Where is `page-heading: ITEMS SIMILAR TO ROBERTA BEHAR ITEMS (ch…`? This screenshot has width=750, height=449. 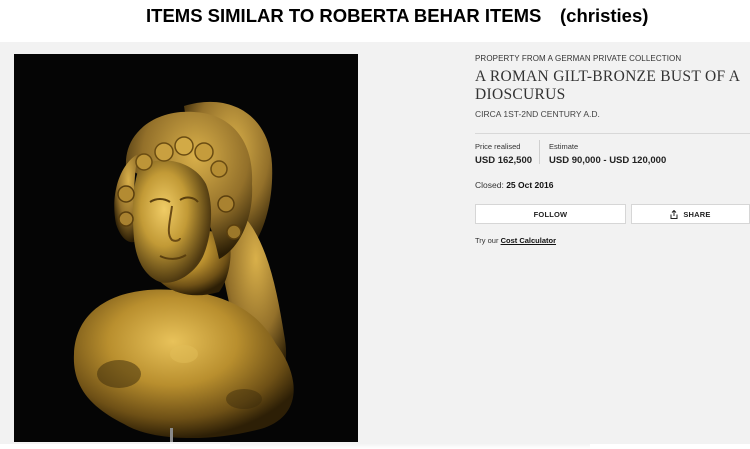
page-heading: ITEMS SIMILAR TO ROBERTA BEHAR ITEMS (ch… is located at coordinates (375, 17).